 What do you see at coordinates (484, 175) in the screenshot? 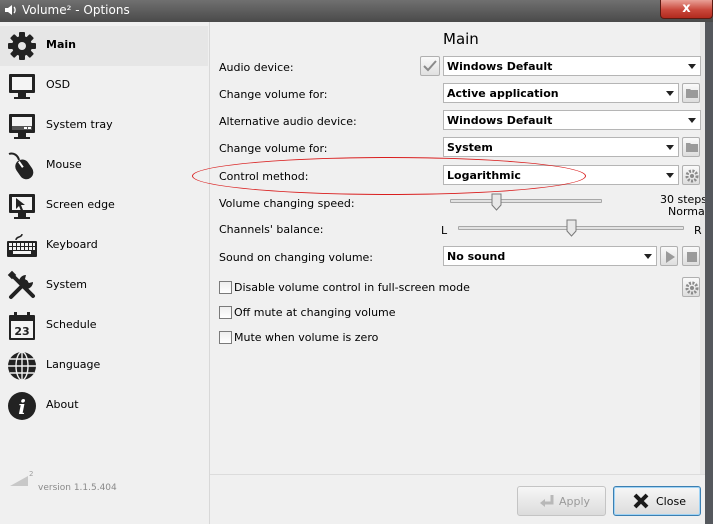
I see `control-method-value: Logarithmic` at bounding box center [484, 175].